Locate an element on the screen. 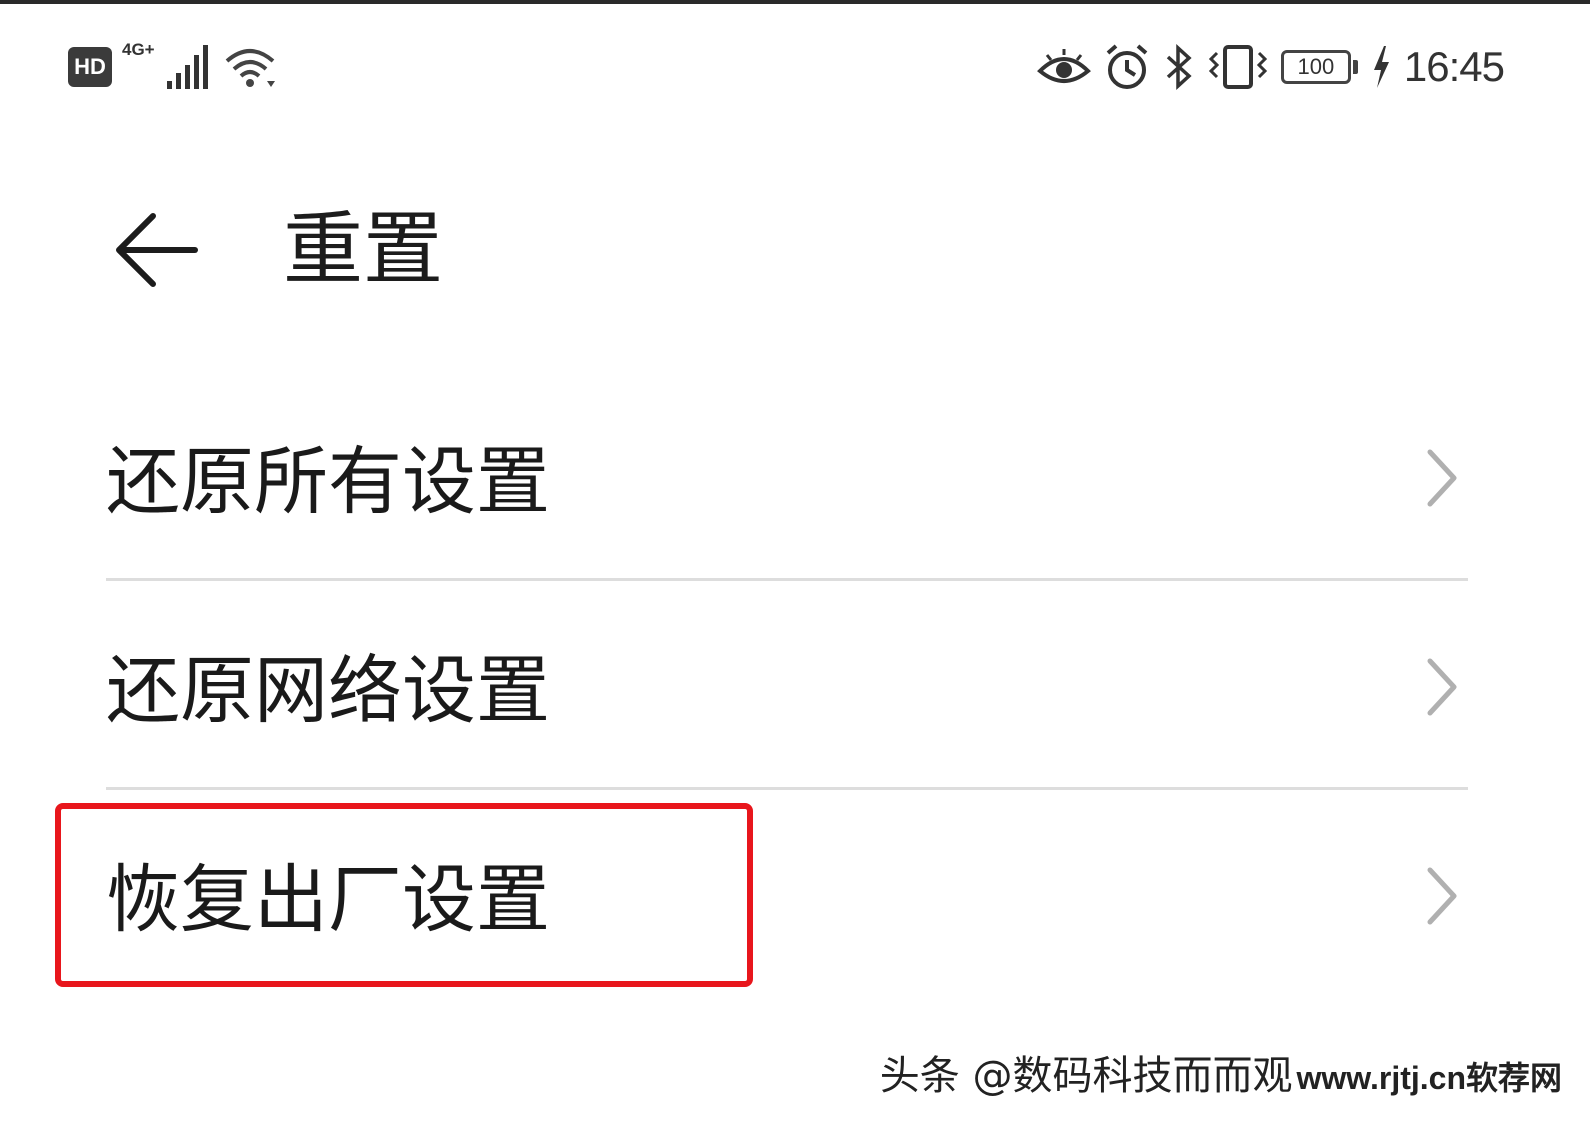 This screenshot has height=1142, width=1590. network-type-label: 4G+ is located at coordinates (138, 49).